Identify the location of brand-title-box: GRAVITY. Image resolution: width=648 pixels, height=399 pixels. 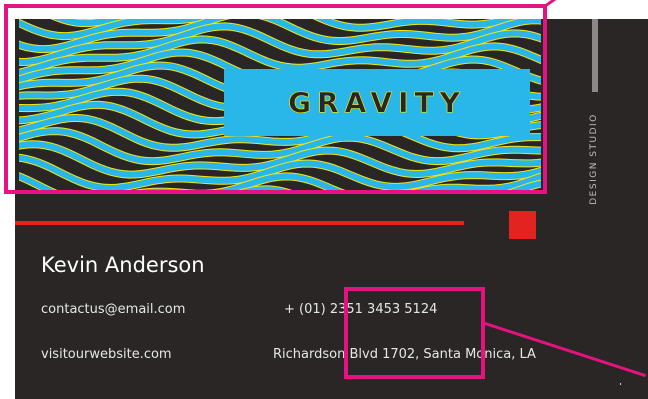
(377, 102).